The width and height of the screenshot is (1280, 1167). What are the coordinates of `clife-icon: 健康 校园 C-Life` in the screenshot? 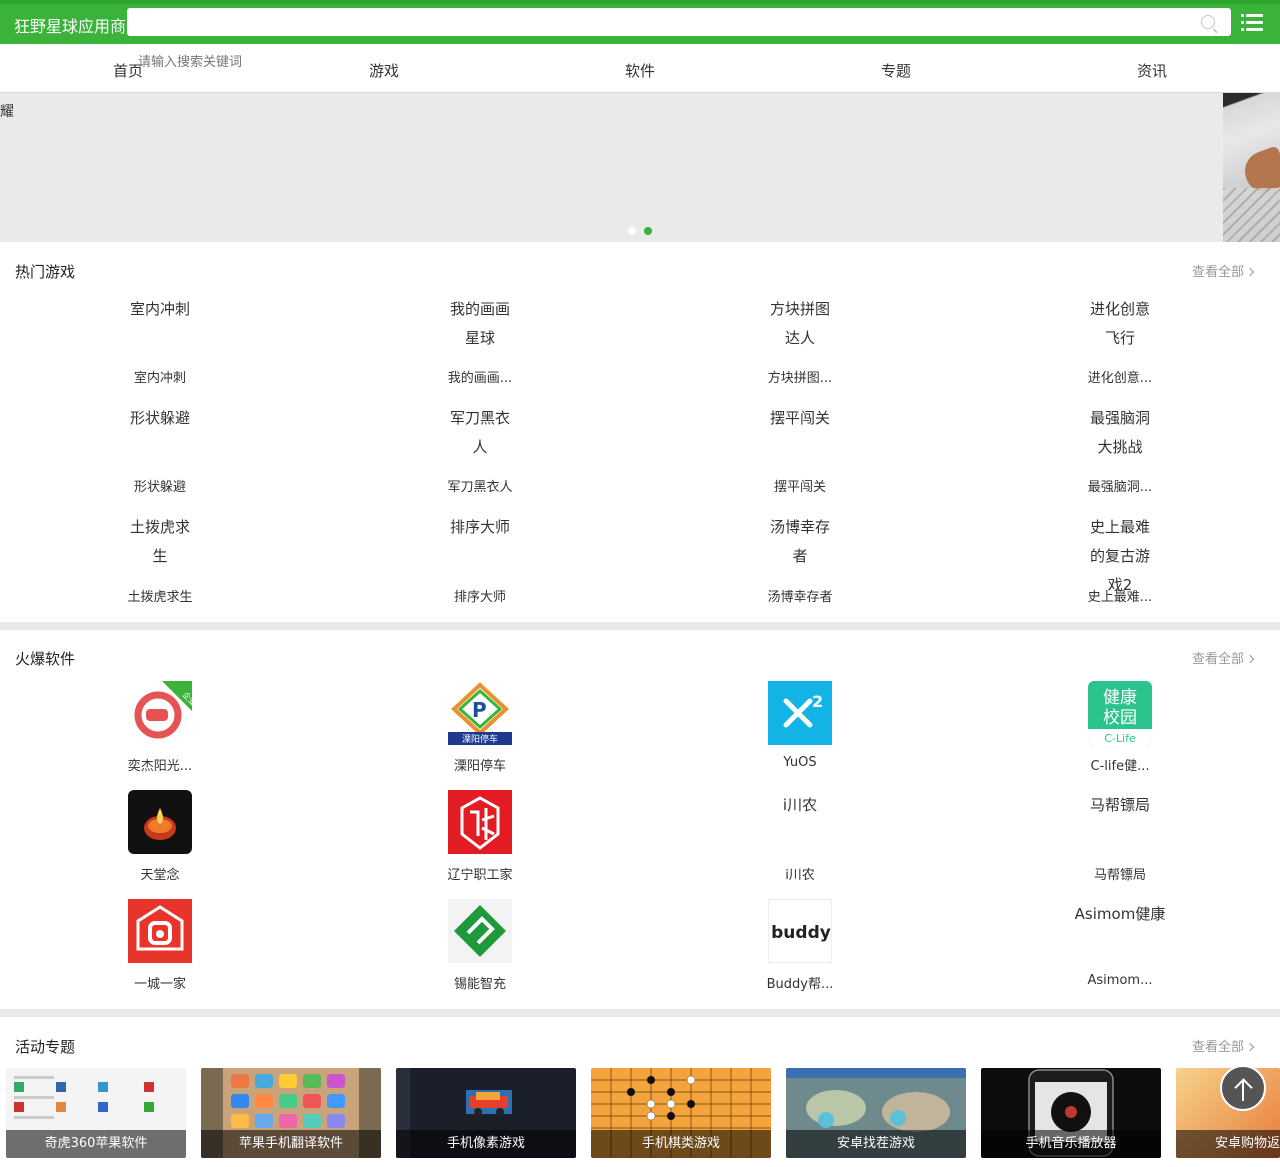 It's located at (1120, 713).